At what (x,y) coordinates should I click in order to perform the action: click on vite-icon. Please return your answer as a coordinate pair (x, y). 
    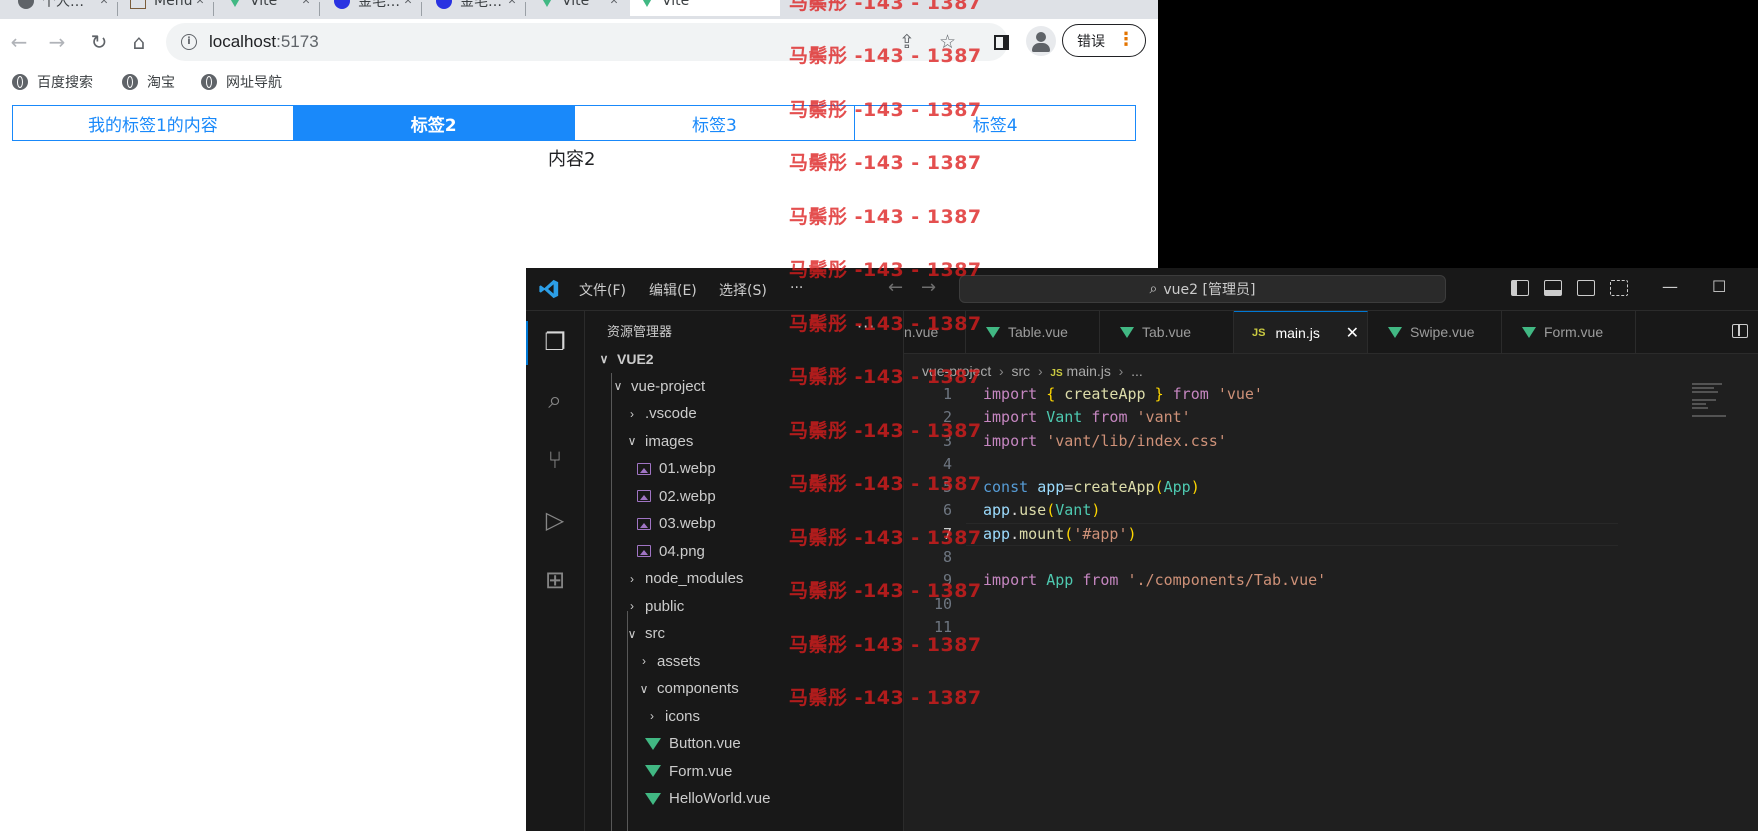
    Looking at the image, I should click on (235, 3).